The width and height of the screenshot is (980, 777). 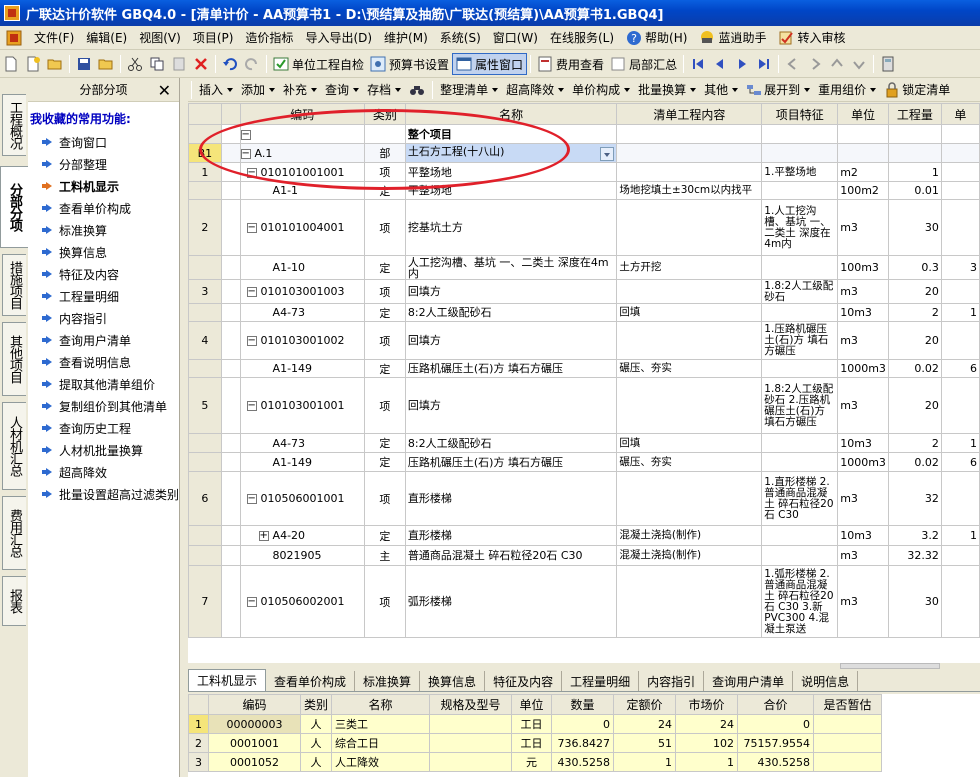 I want to click on tab-other-items: 其他项目, so click(x=14, y=359).